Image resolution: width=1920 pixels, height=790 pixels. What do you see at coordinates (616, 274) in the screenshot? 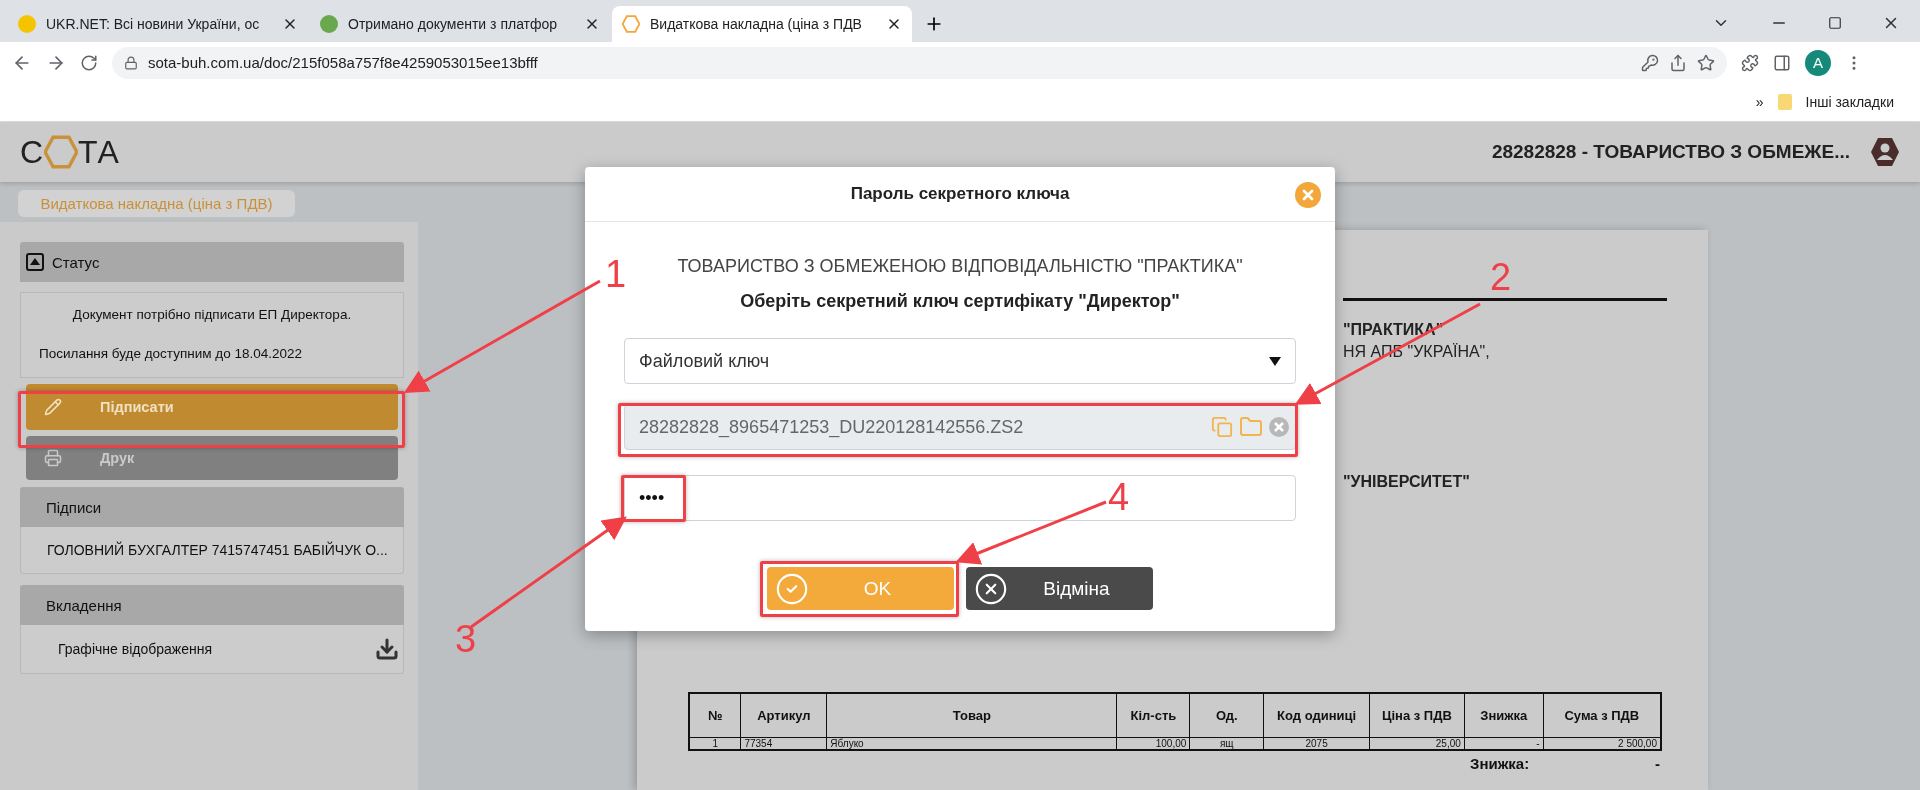
I see `annotation-number: 1` at bounding box center [616, 274].